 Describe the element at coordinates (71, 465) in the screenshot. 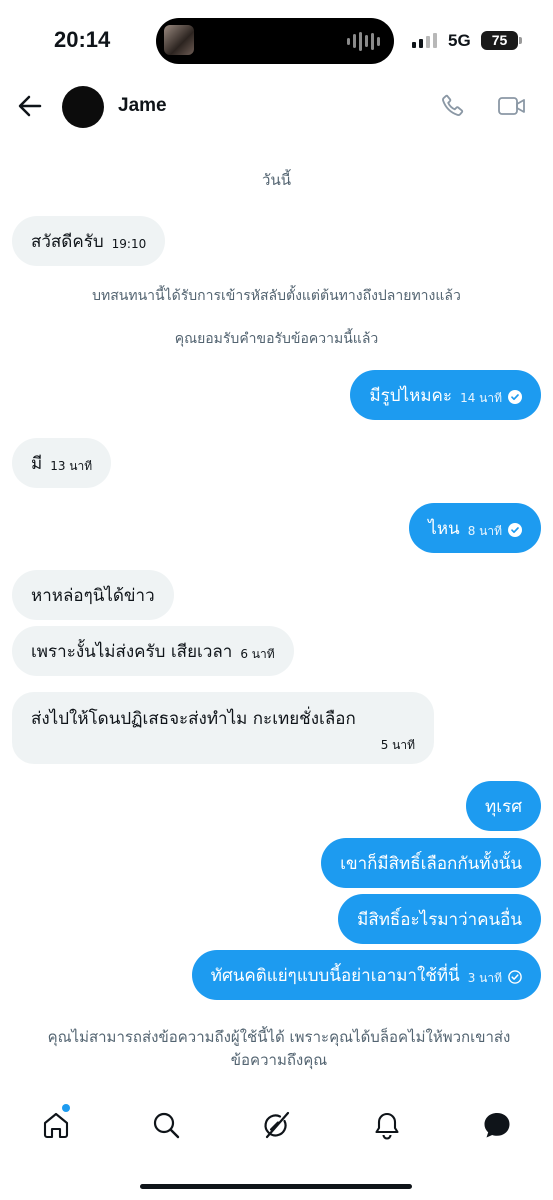

I see `message-time: 13 นาที` at that location.